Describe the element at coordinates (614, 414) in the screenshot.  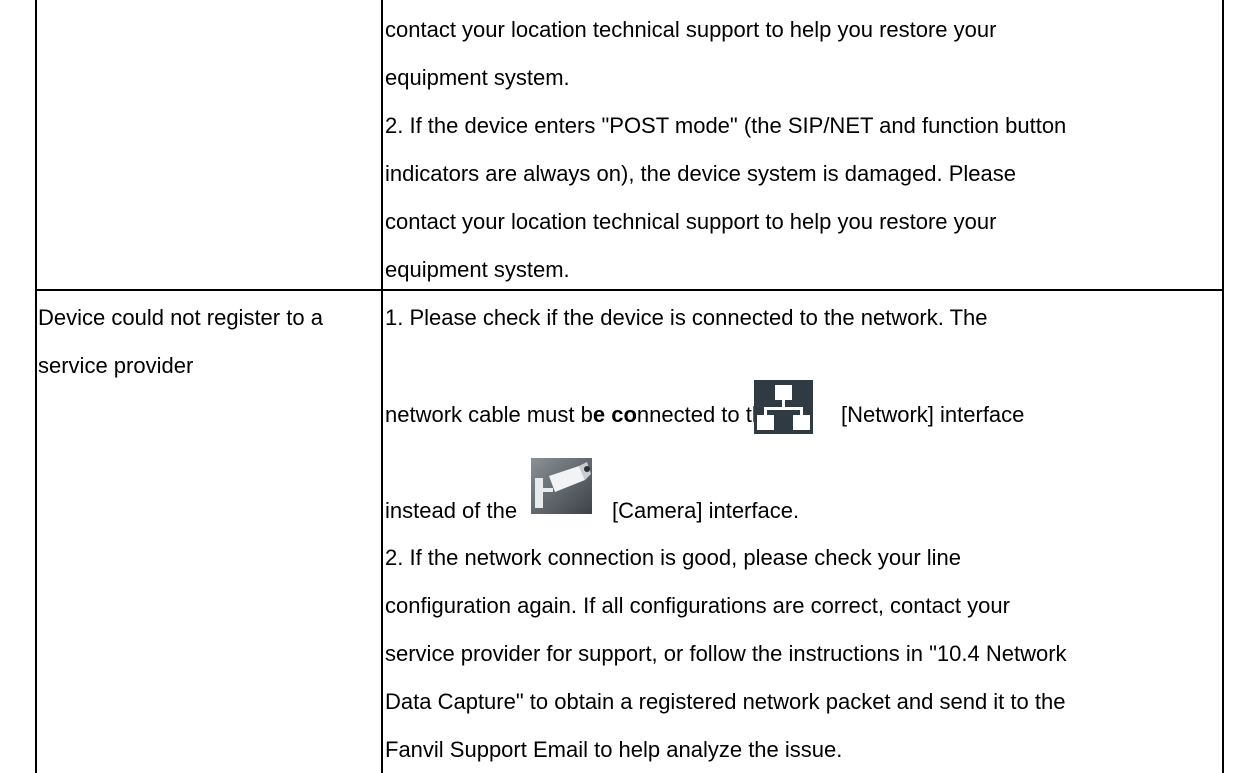
I see `bold-text-segment: e co` at that location.